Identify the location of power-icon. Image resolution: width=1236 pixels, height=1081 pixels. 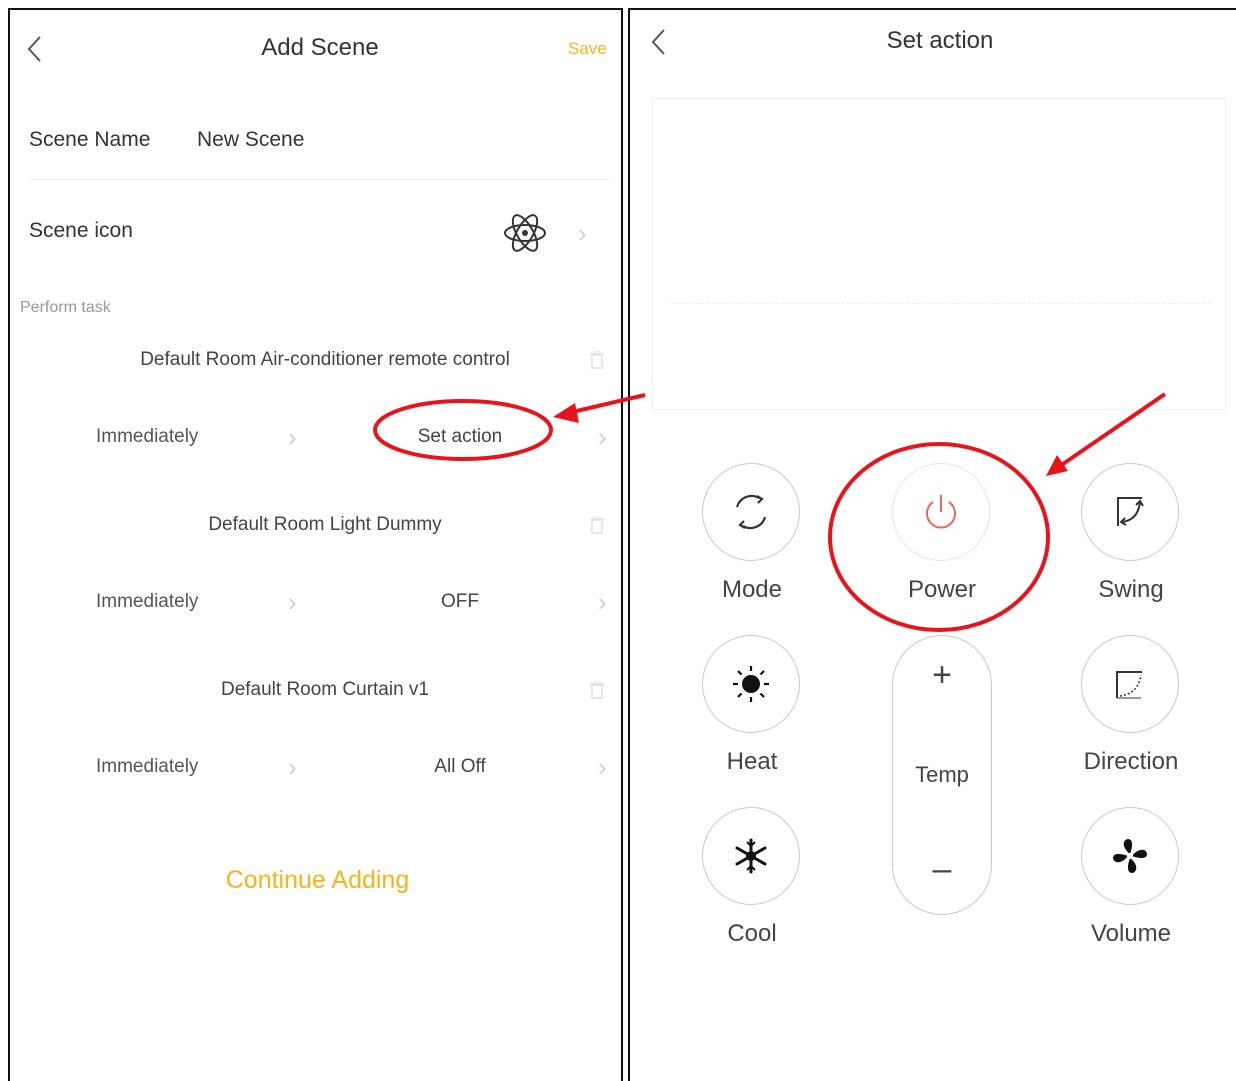
(941, 512).